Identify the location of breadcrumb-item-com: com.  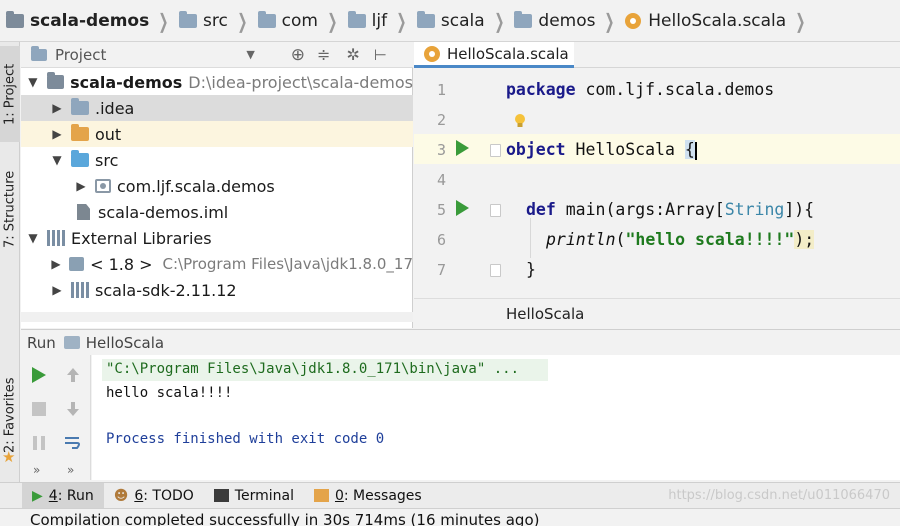
(287, 21).